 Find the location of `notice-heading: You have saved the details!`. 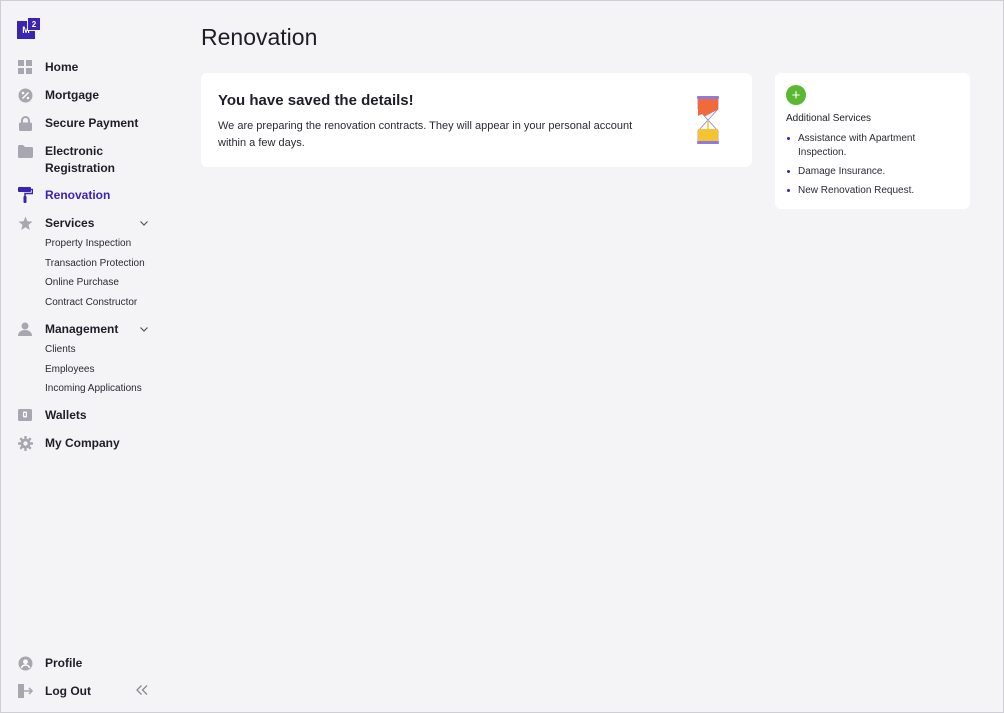

notice-heading: You have saved the details! is located at coordinates (316, 100).